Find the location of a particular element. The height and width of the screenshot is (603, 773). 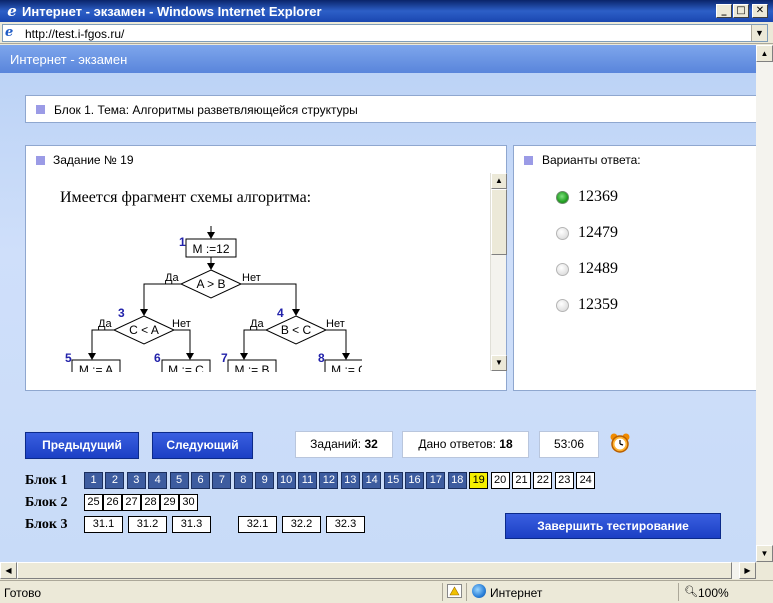

tasks-value: 32 is located at coordinates (371, 444).